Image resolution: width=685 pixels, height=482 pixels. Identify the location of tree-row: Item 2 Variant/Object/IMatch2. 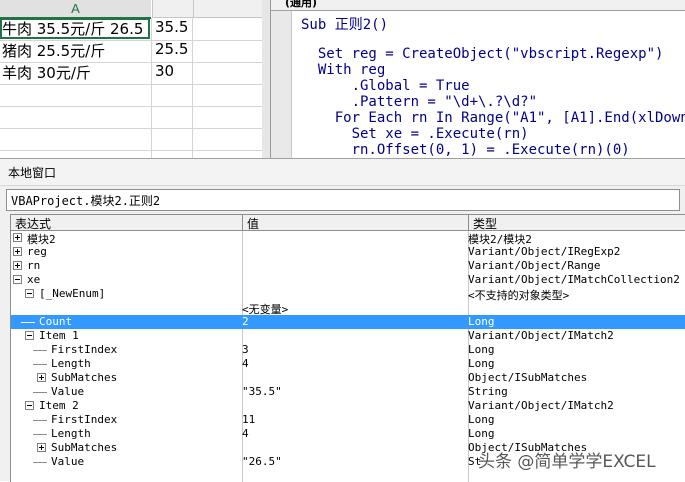
(348, 406).